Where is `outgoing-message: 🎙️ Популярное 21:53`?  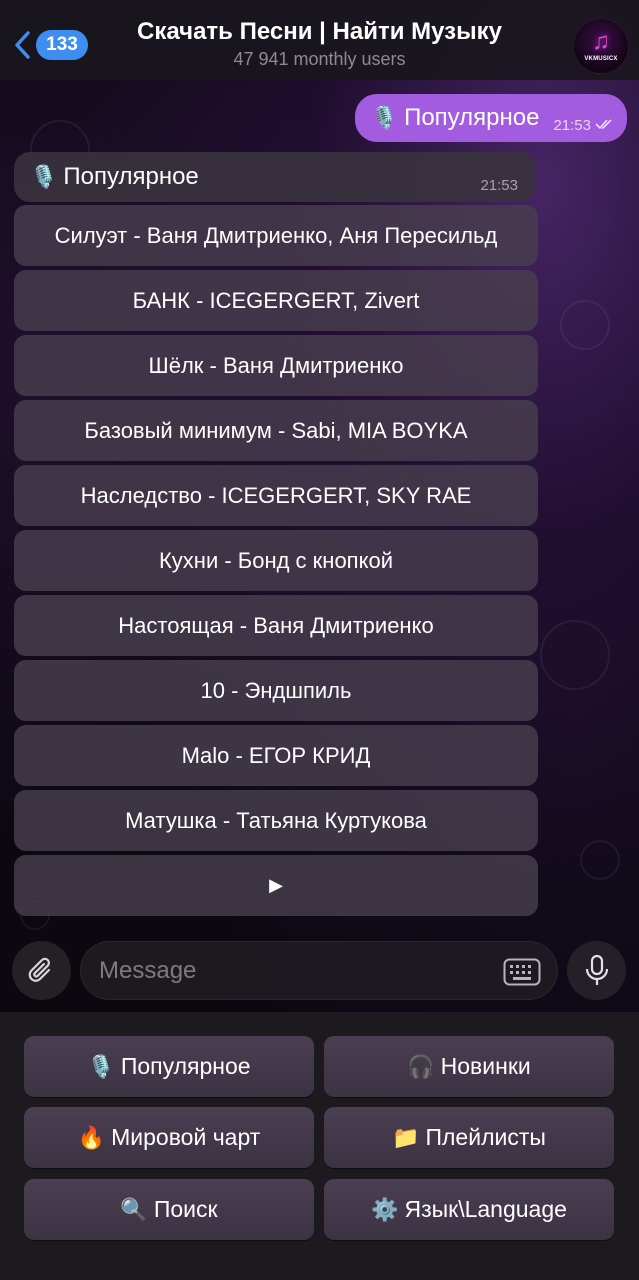 outgoing-message: 🎙️ Популярное 21:53 is located at coordinates (490, 118).